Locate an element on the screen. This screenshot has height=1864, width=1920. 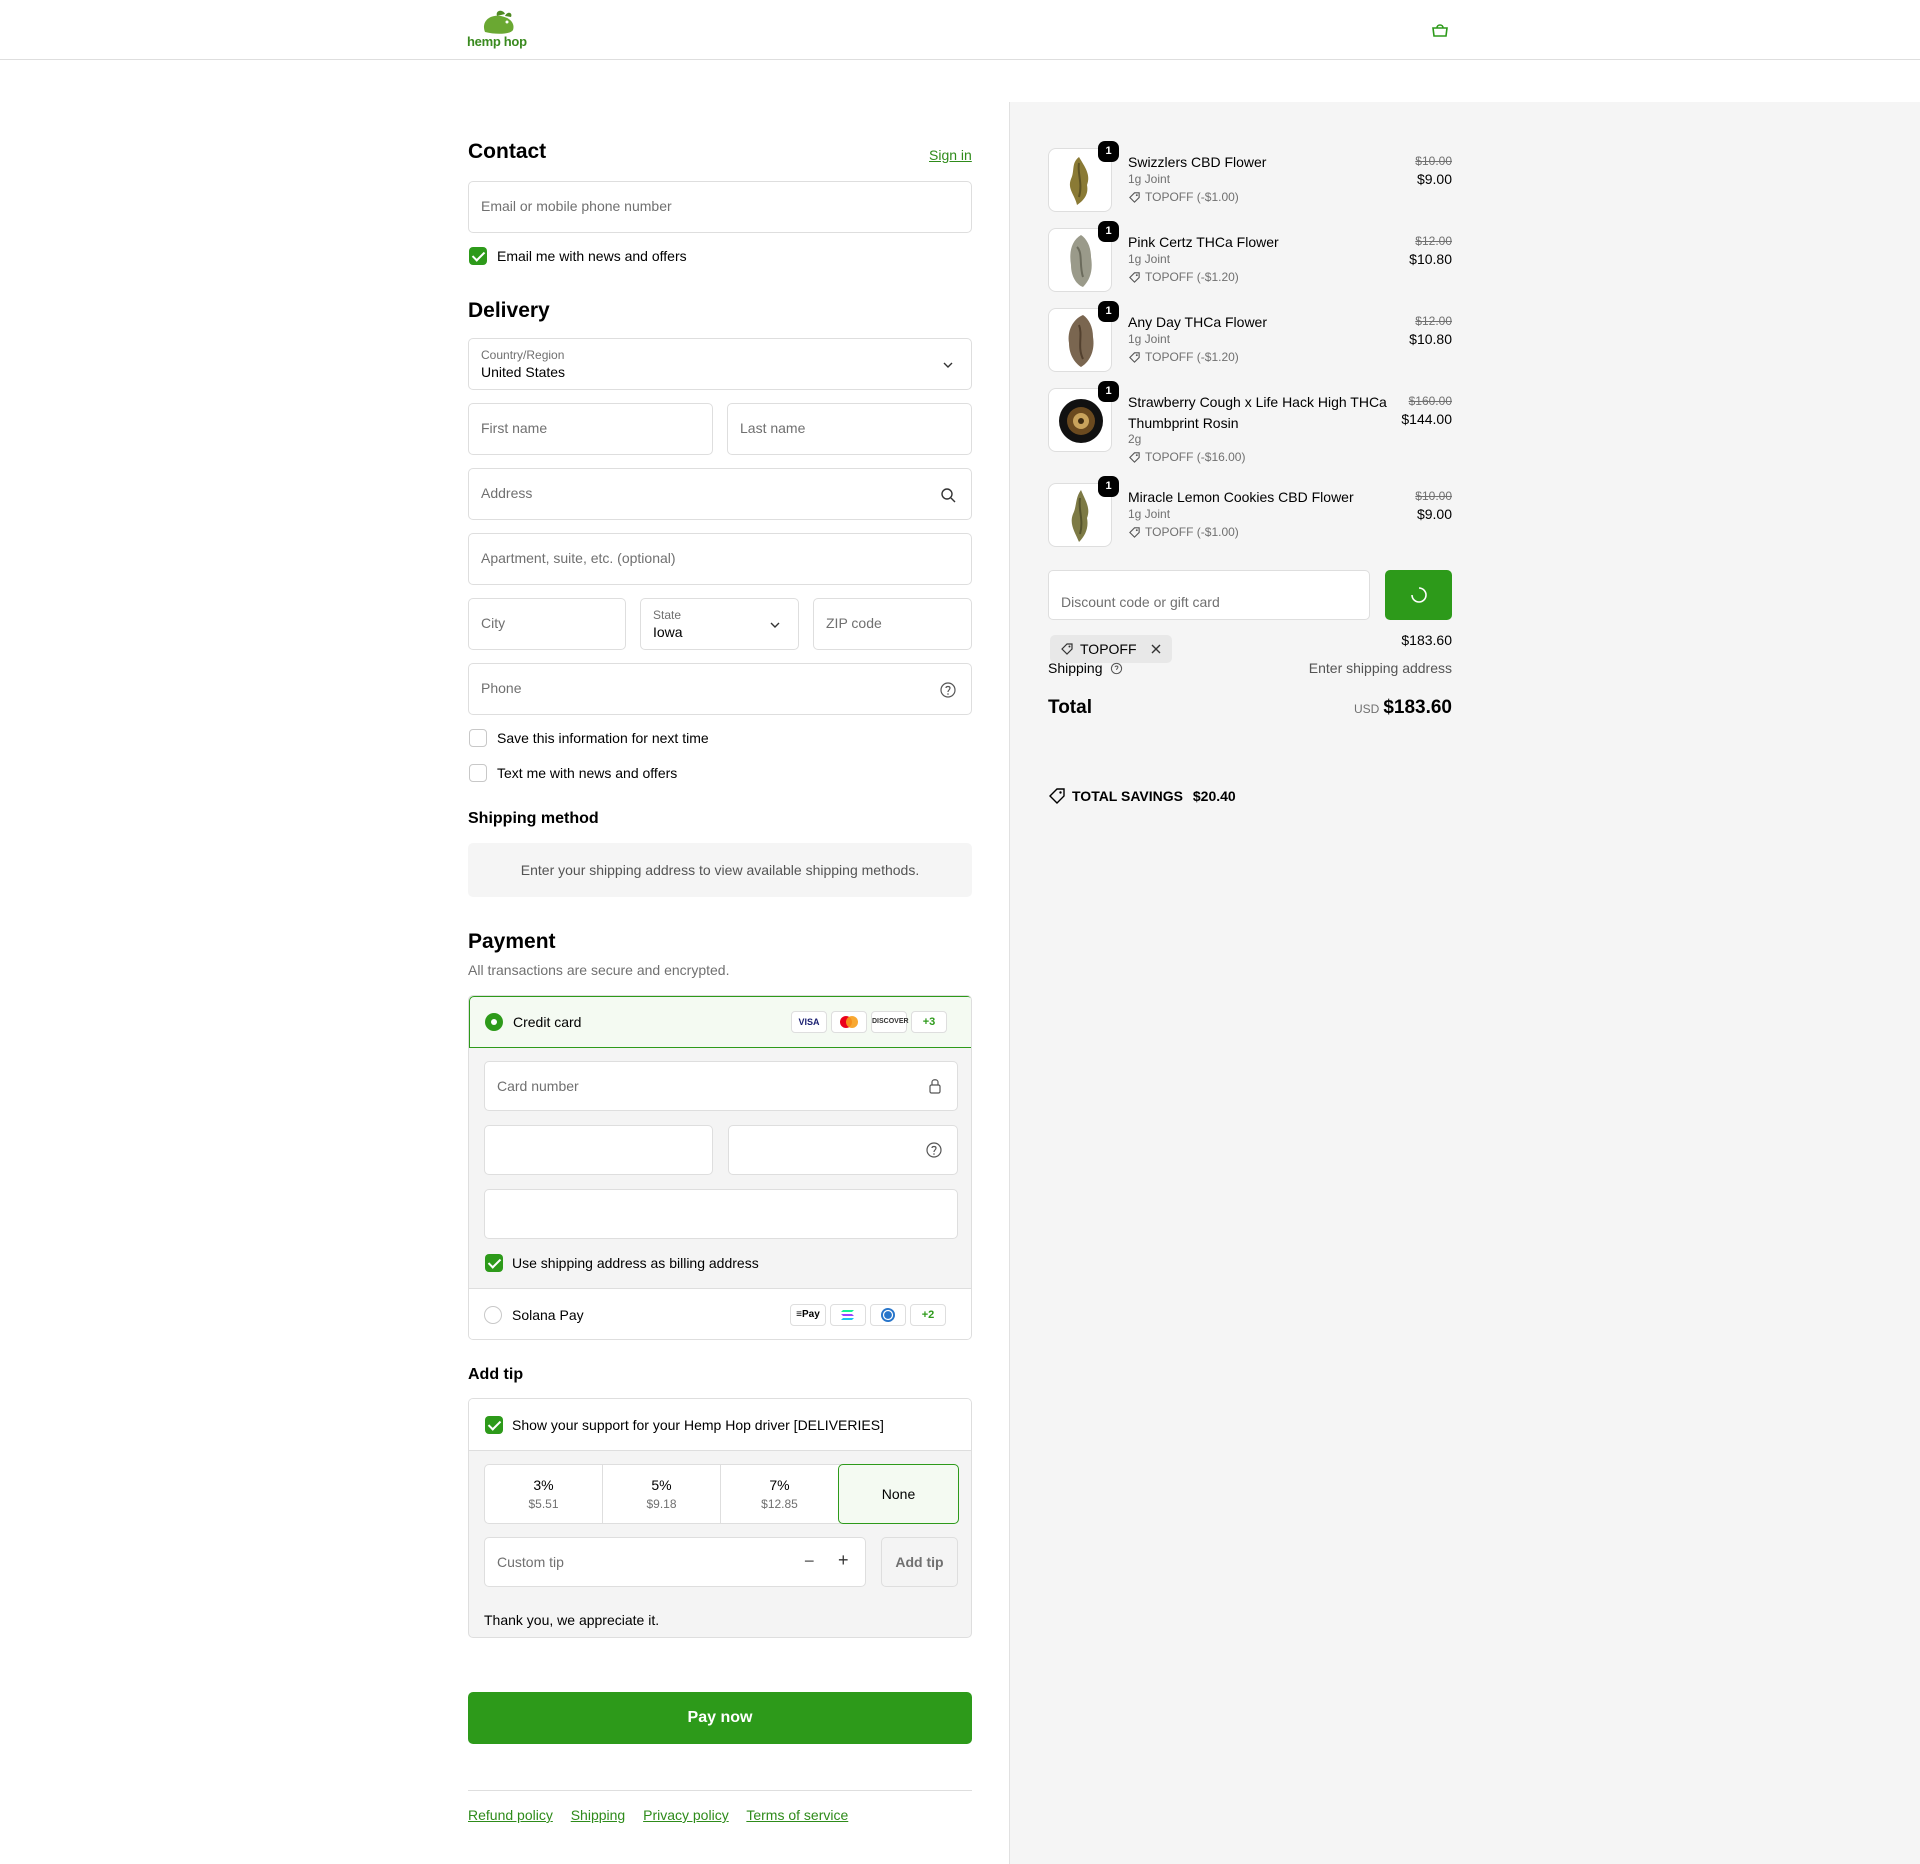
apartment-field: Apartment, suite, etc. (optional) is located at coordinates (720, 559).